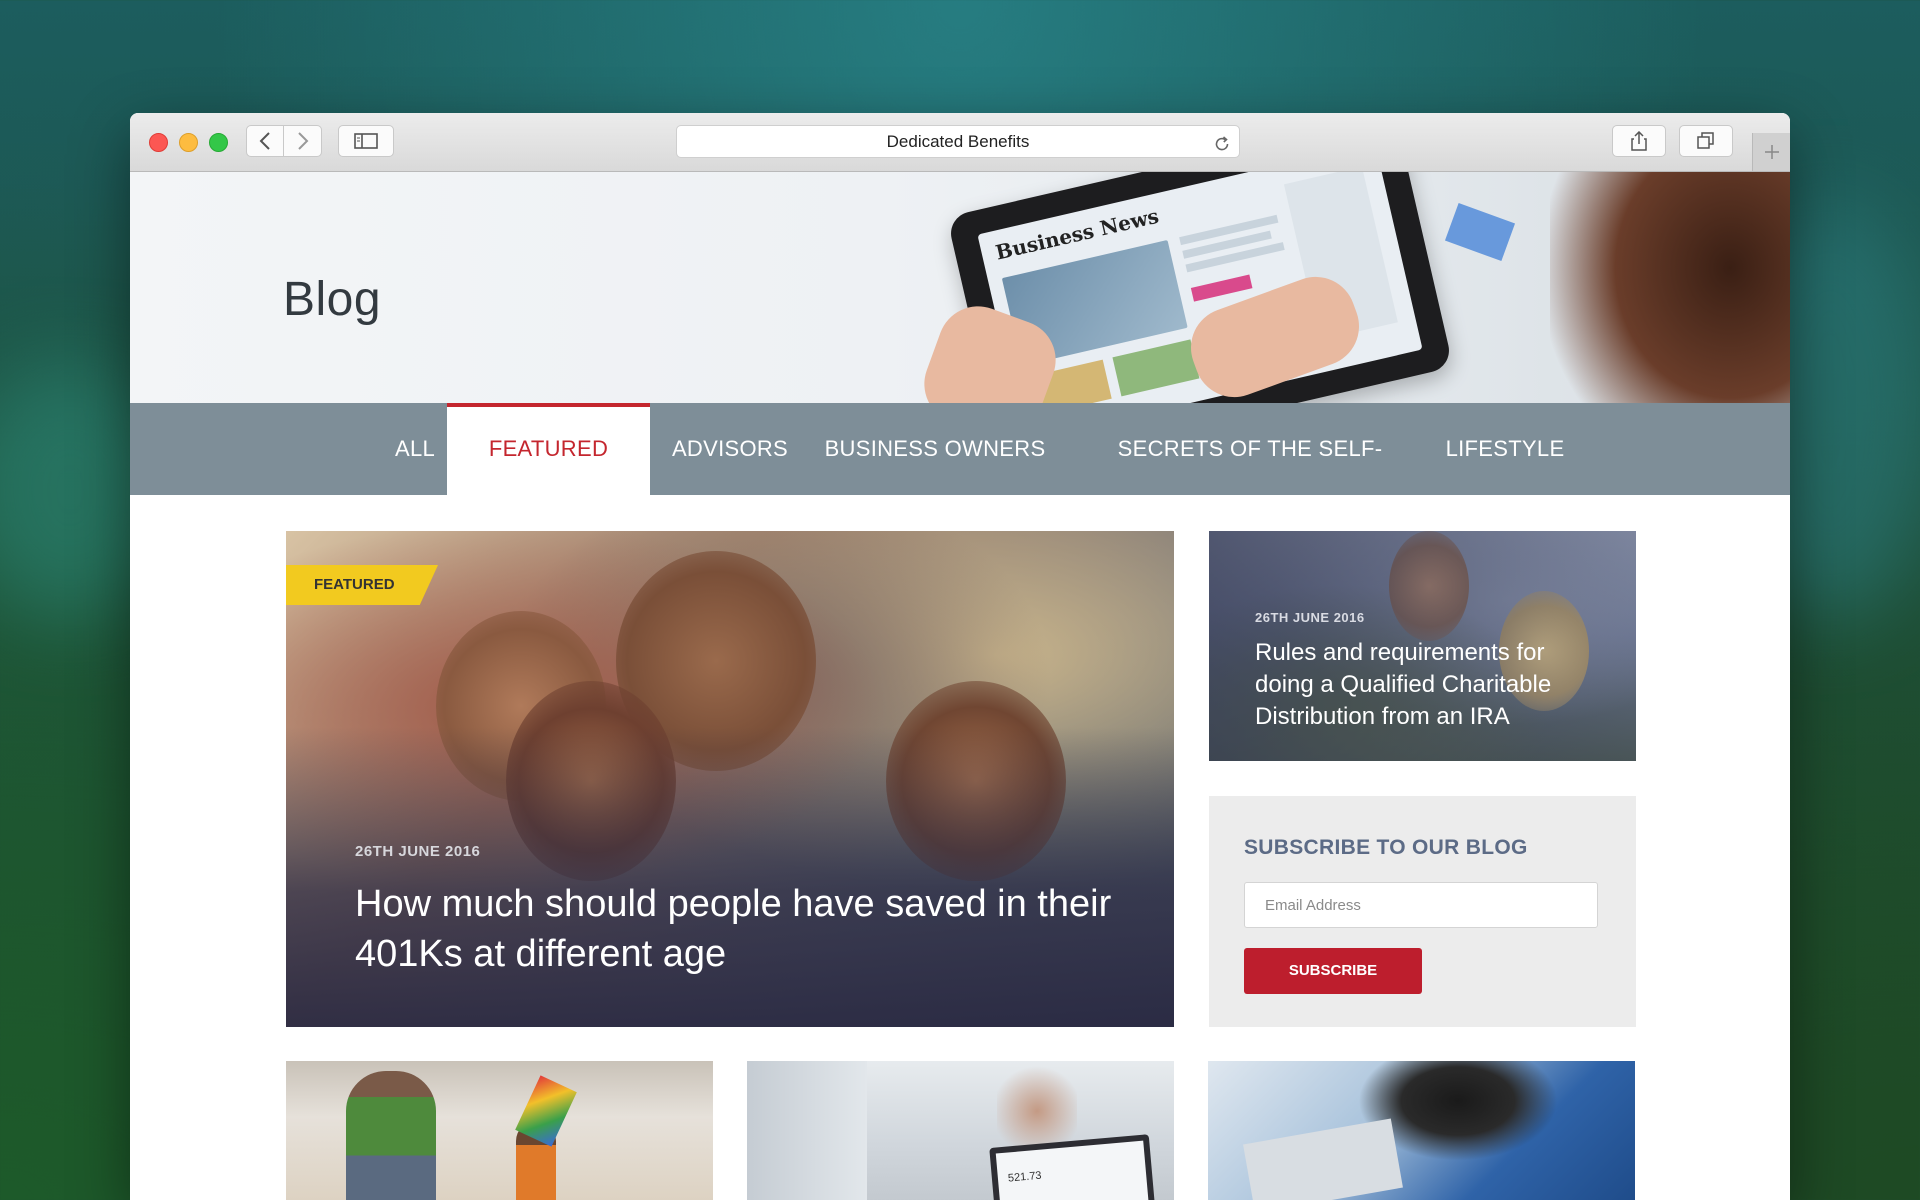 This screenshot has width=1920, height=1200. What do you see at coordinates (960, 1130) in the screenshot?
I see `post-card: 521.73` at bounding box center [960, 1130].